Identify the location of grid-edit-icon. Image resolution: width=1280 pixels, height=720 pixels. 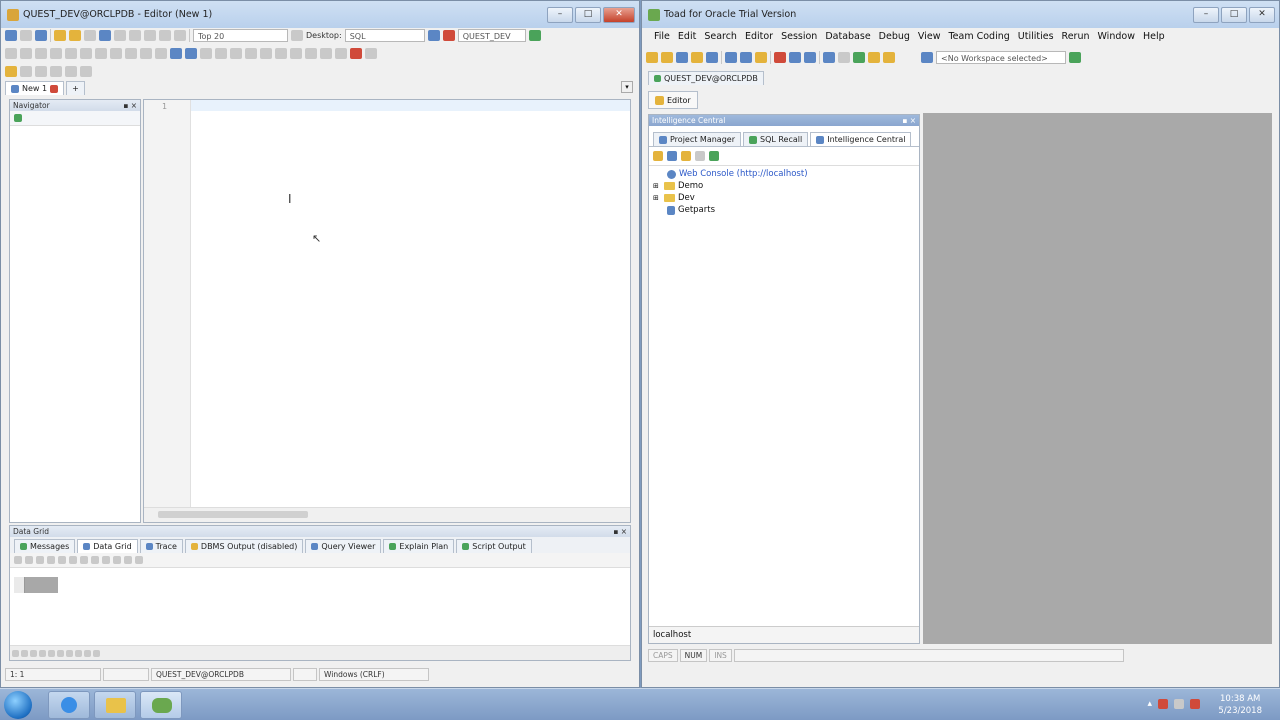
(84, 560).